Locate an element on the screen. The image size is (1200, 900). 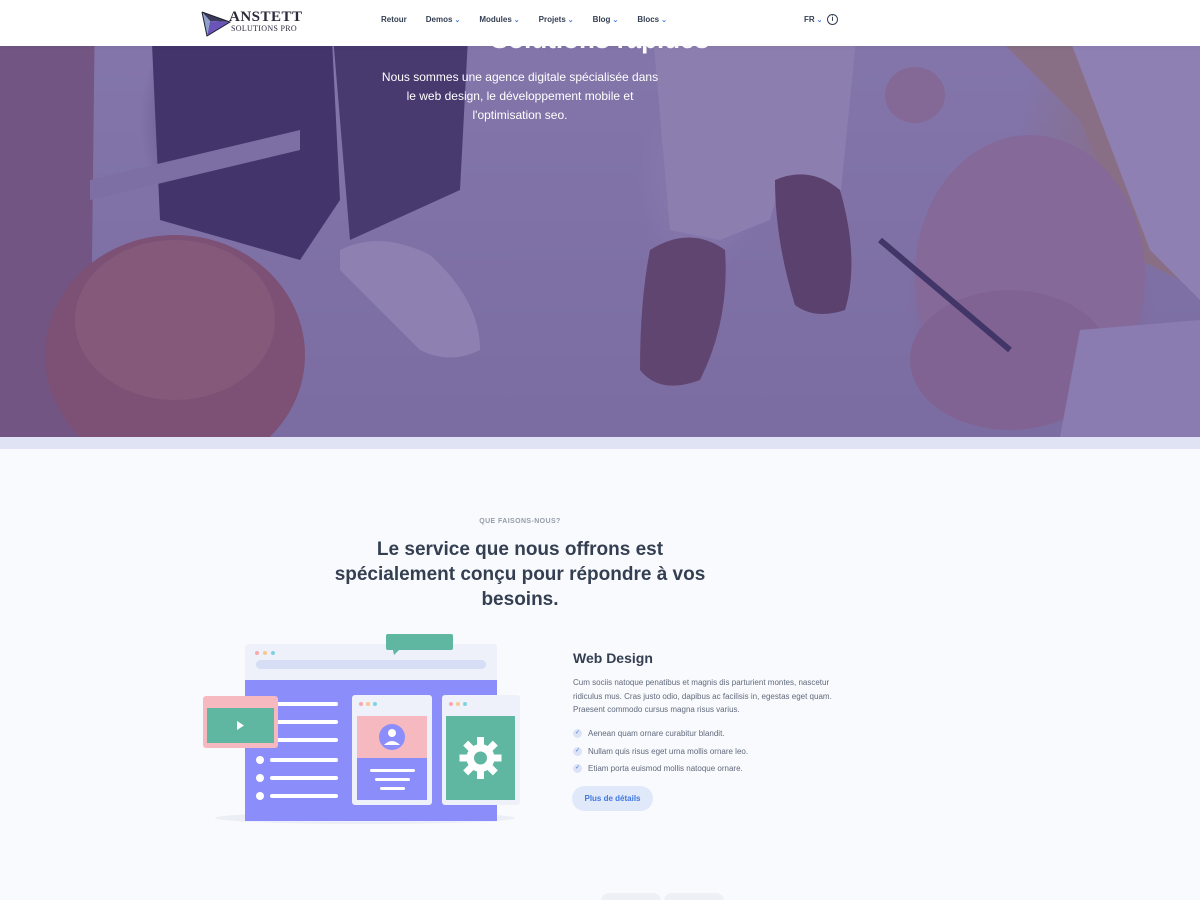
nav-item-label: Projets is located at coordinates (552, 19).